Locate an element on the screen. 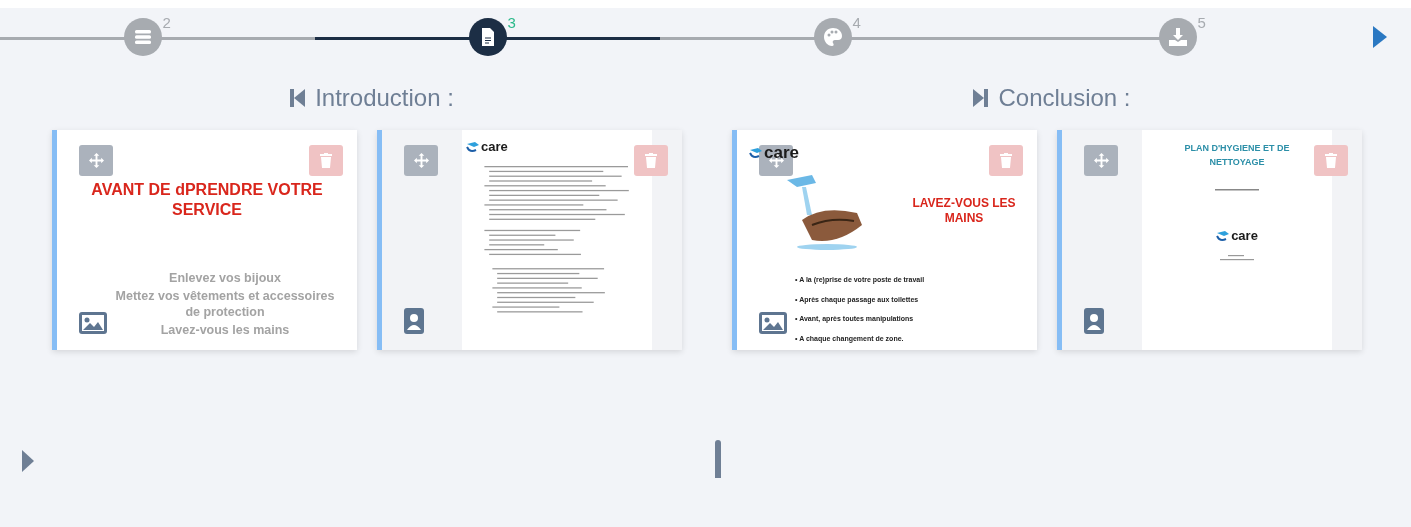  step-number: 3 is located at coordinates (511, 23).